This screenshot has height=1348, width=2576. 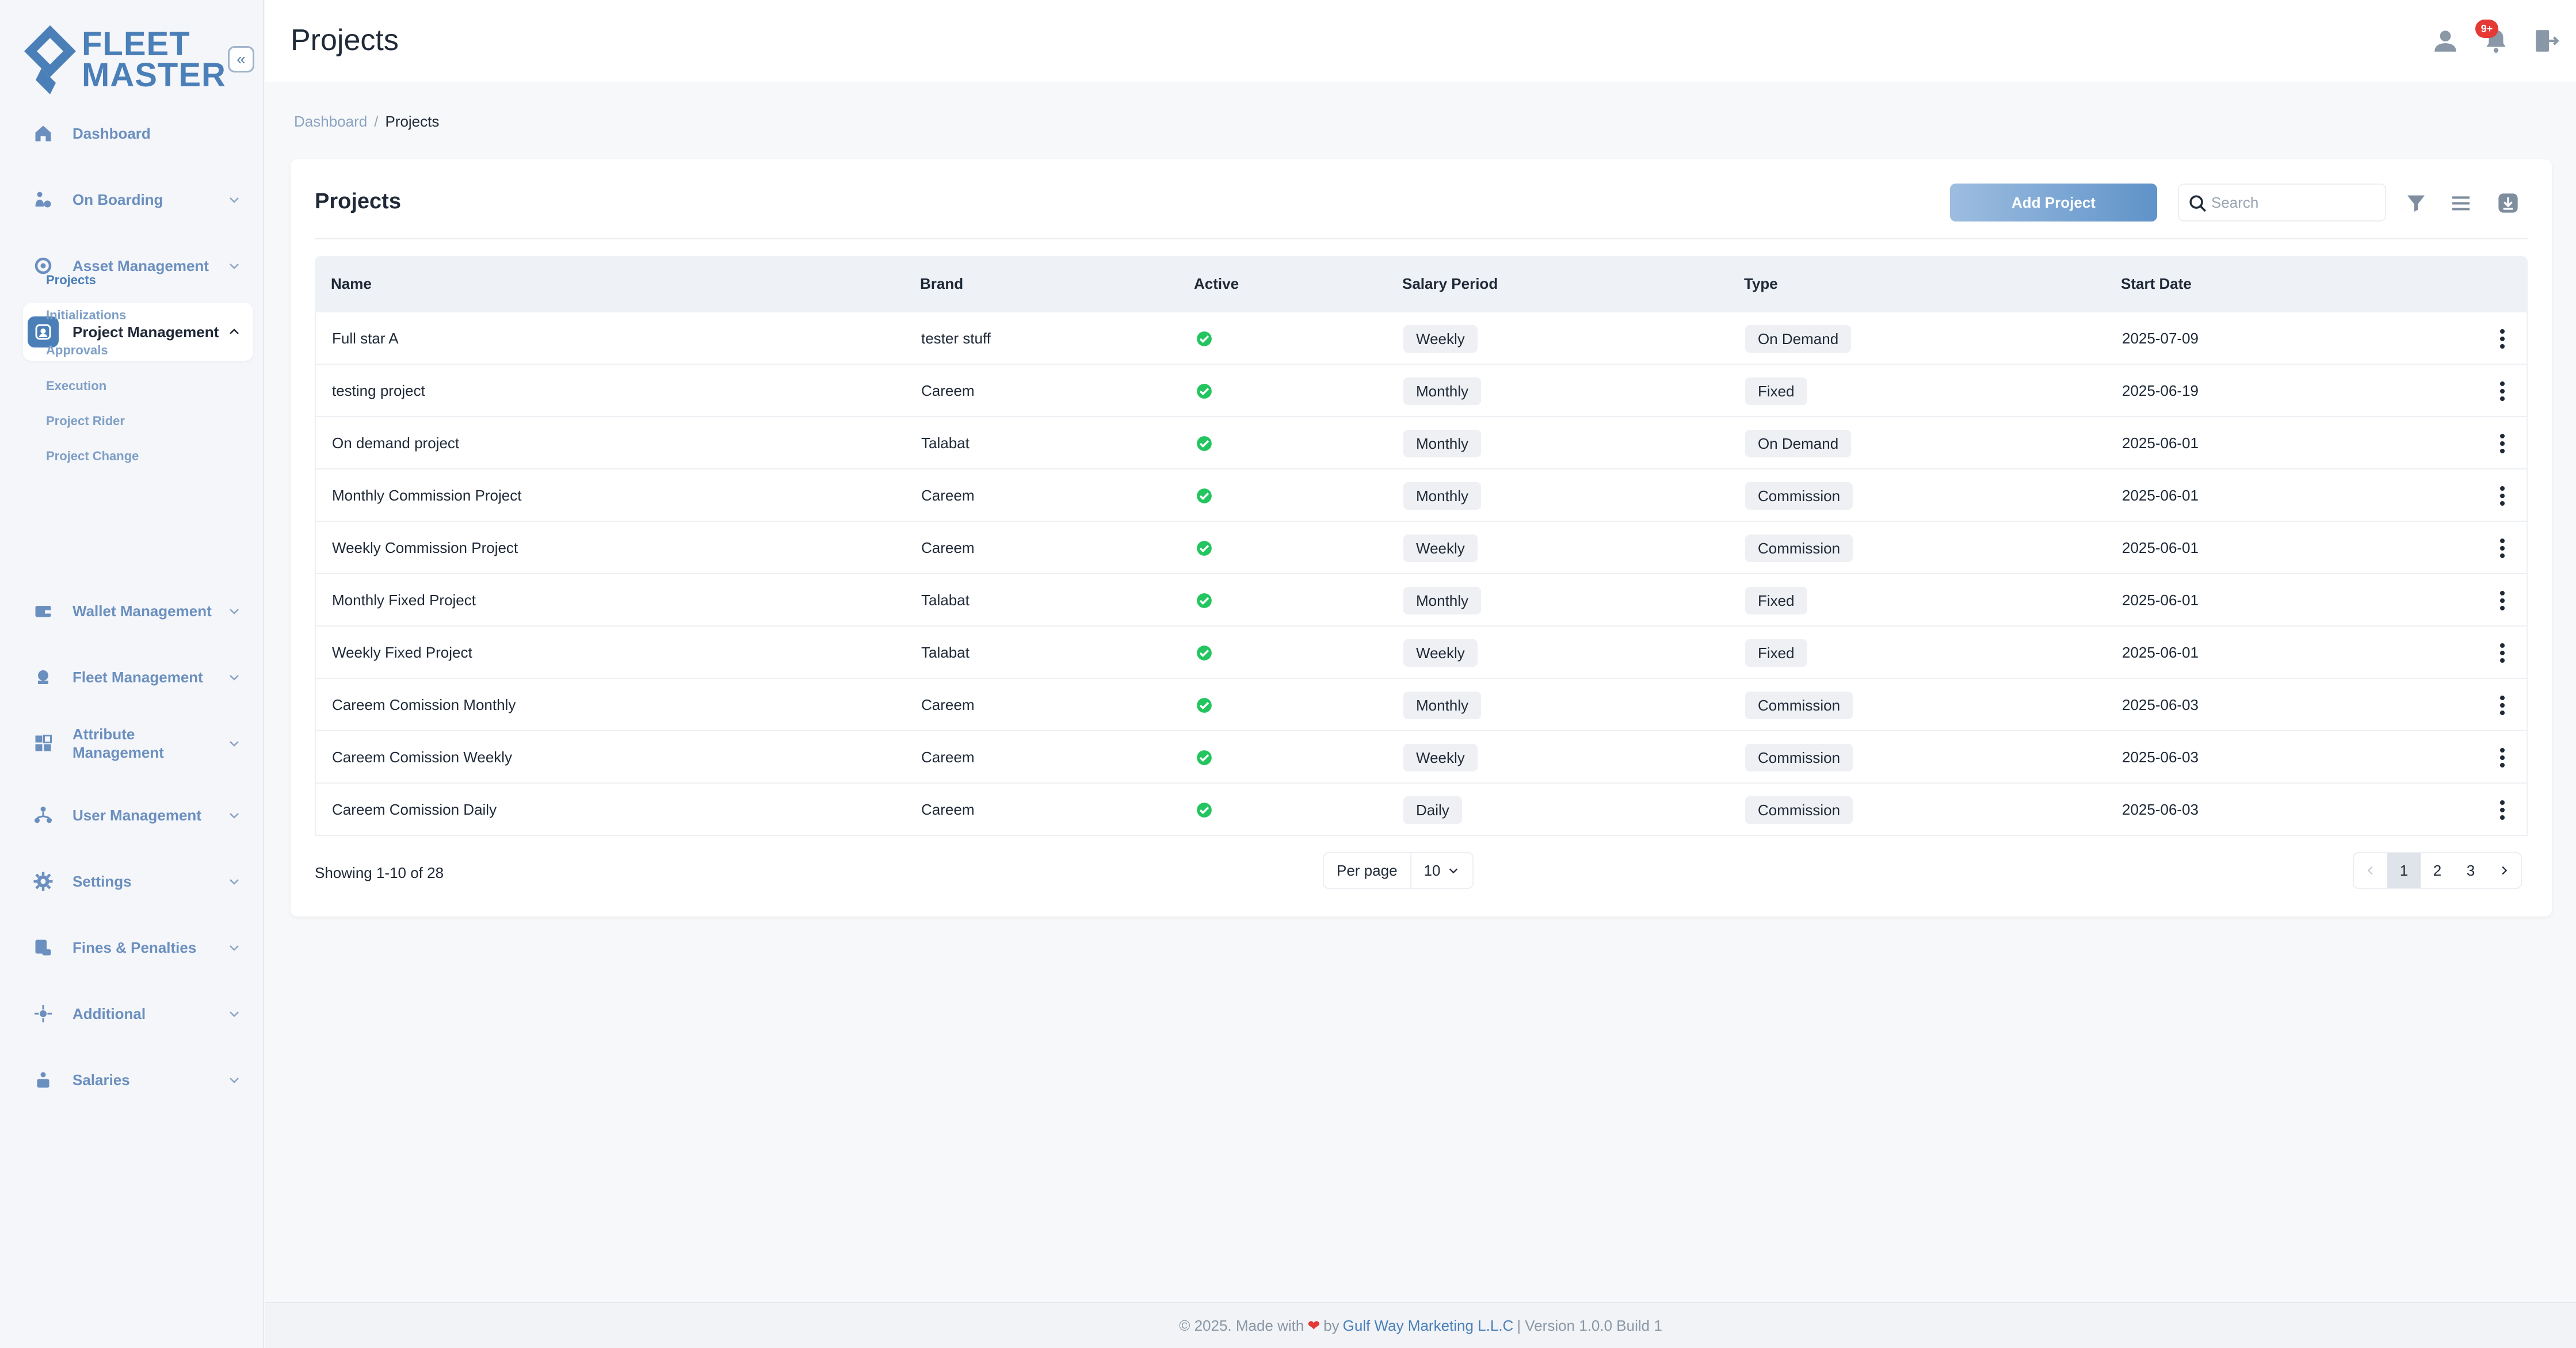 I want to click on breadcrumb-dashboard-link: Dashboard, so click(x=330, y=122).